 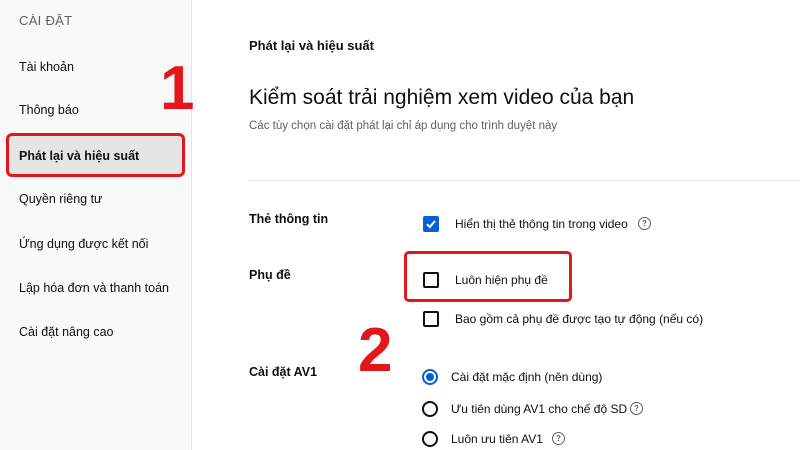 I want to click on info-cards-option-text: Hiển thị thẻ thông tin trong video, so click(x=541, y=224).